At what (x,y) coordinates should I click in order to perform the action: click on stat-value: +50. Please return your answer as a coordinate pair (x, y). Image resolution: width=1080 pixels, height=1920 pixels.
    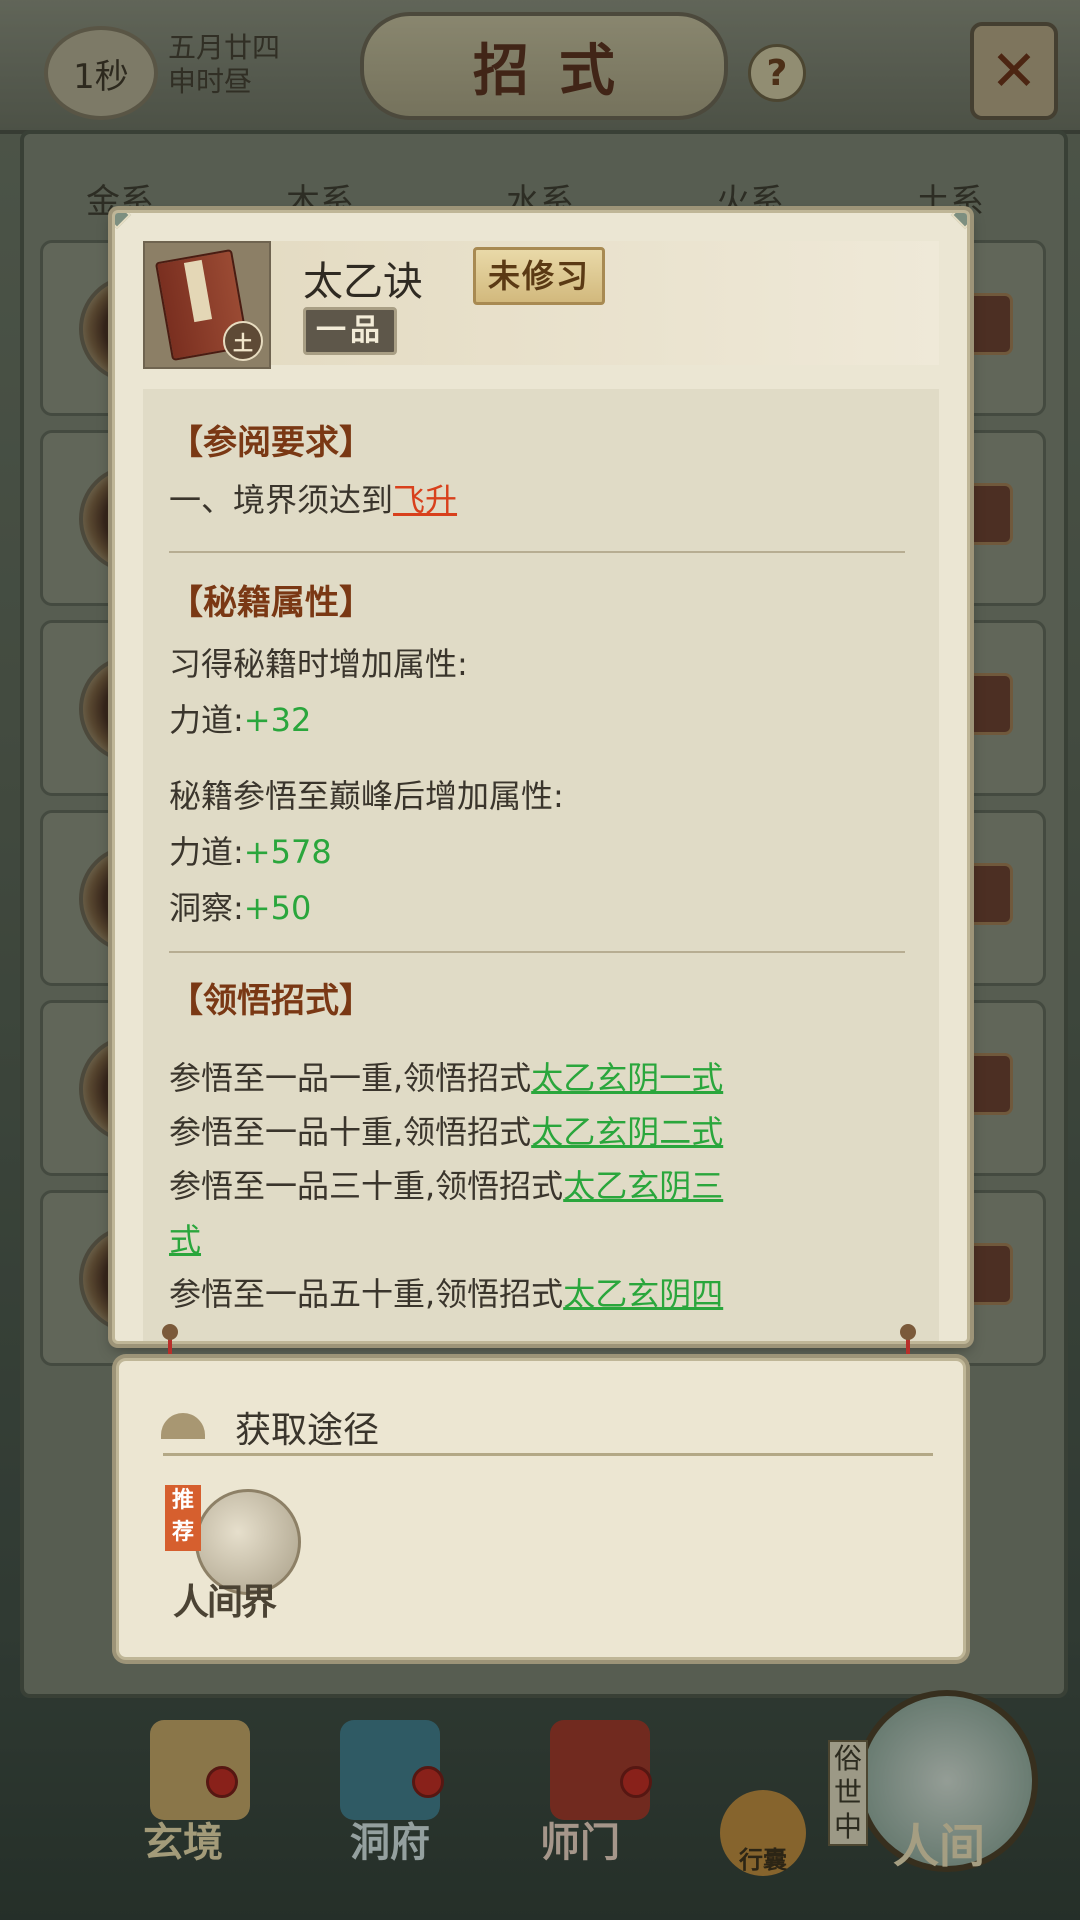
    Looking at the image, I should click on (277, 908).